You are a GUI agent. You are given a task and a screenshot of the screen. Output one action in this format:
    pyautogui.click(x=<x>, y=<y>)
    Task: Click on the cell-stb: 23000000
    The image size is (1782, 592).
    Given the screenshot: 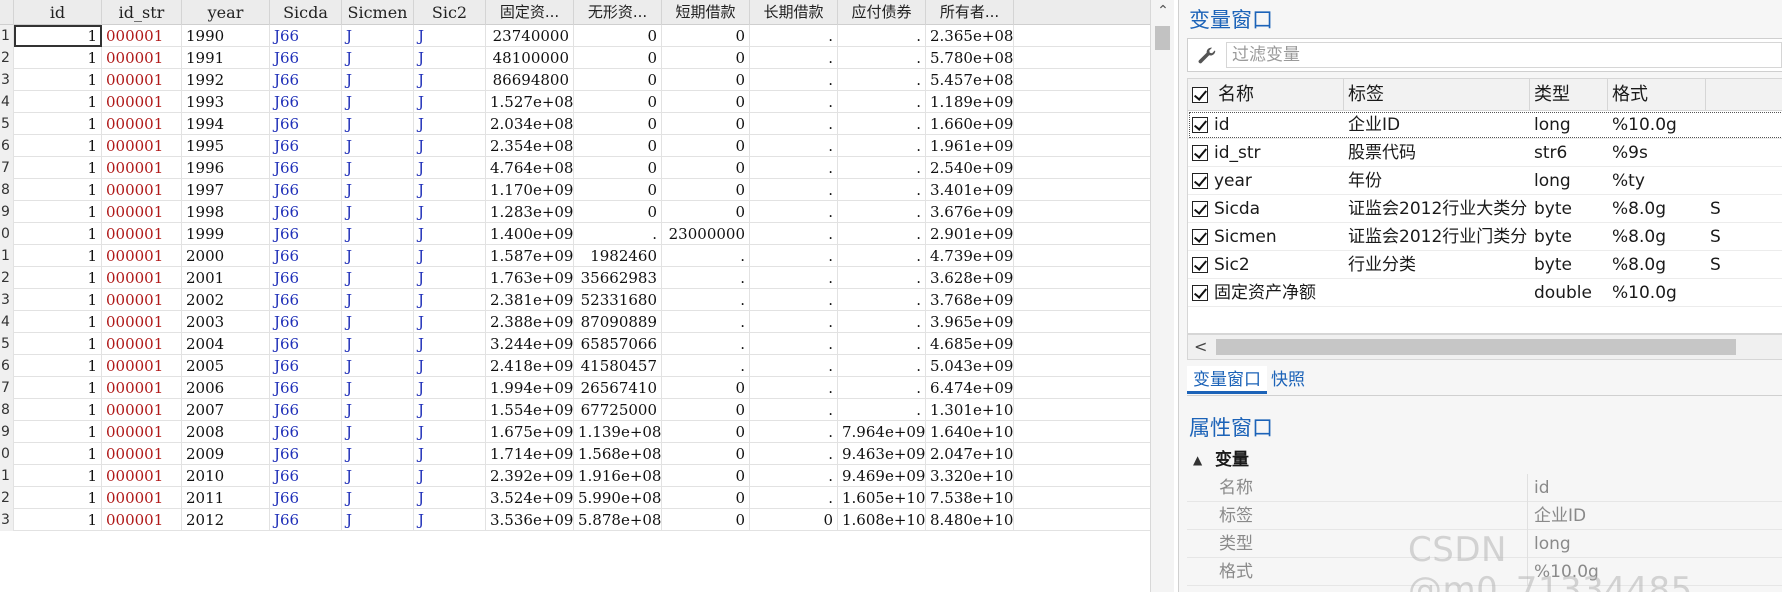 What is the action you would take?
    pyautogui.click(x=706, y=234)
    